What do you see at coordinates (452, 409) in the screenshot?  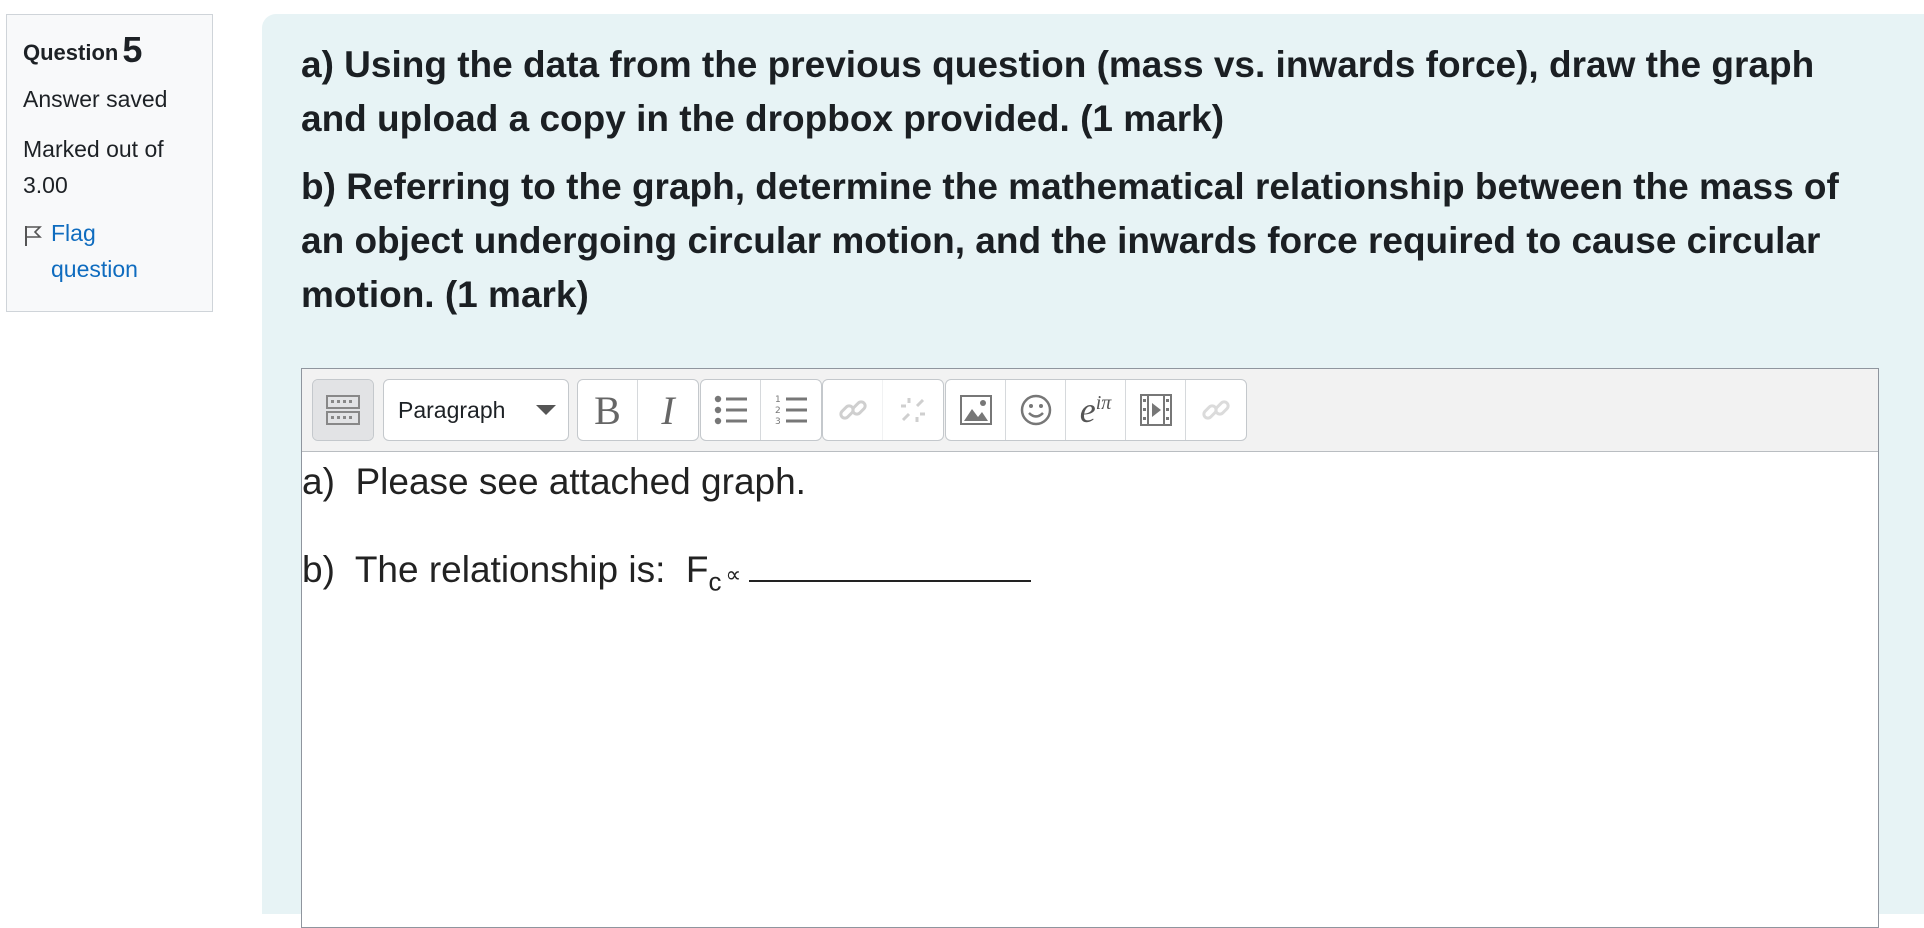 I see `paragraph-style-value: Paragraph` at bounding box center [452, 409].